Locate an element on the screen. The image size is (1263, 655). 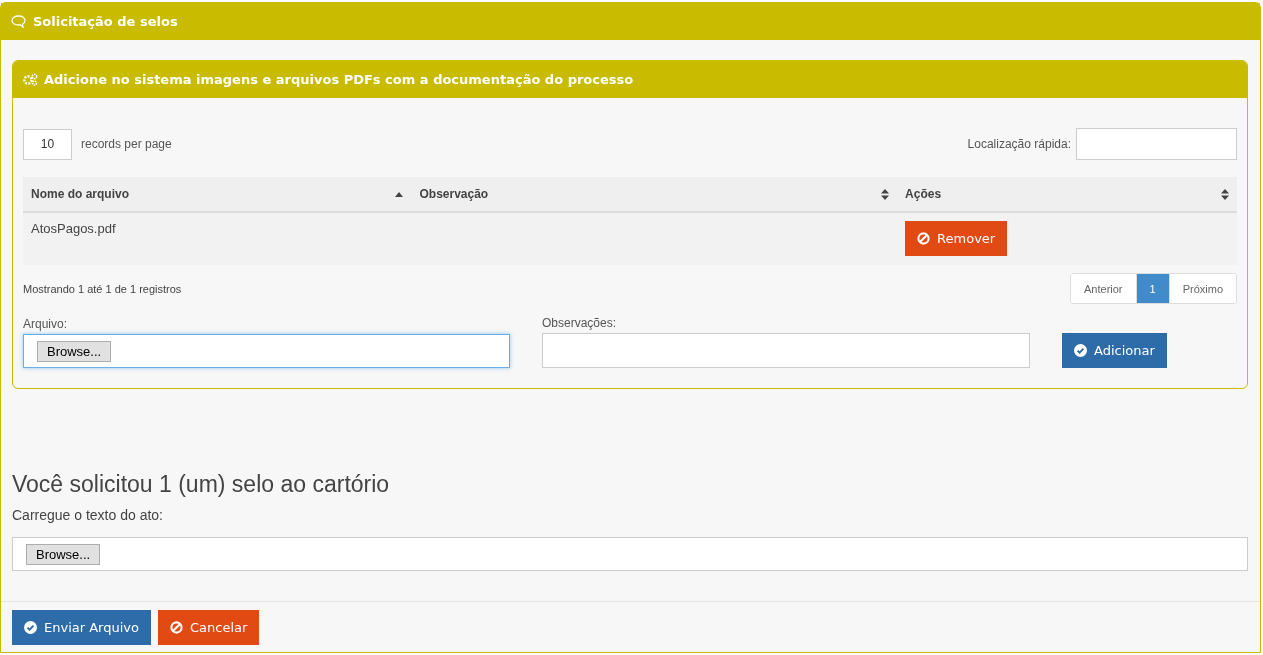
upload-label: Carregue o texto do ato: is located at coordinates (88, 515).